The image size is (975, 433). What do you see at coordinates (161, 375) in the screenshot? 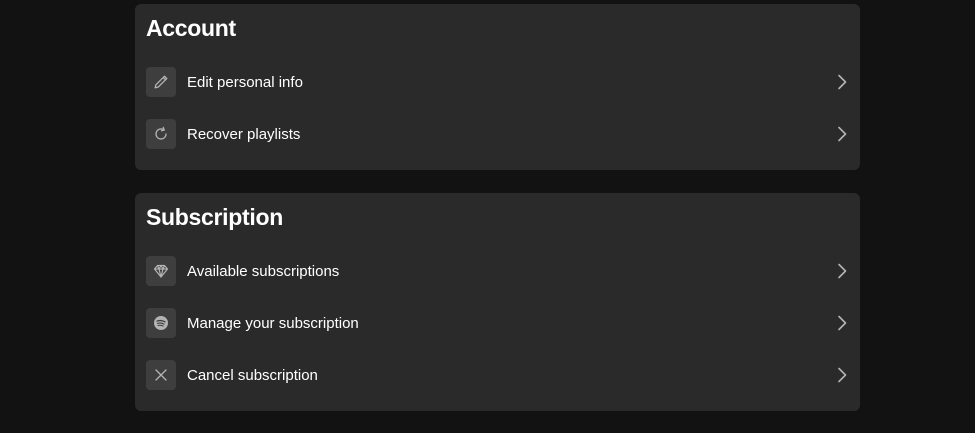
I see `close-icon` at bounding box center [161, 375].